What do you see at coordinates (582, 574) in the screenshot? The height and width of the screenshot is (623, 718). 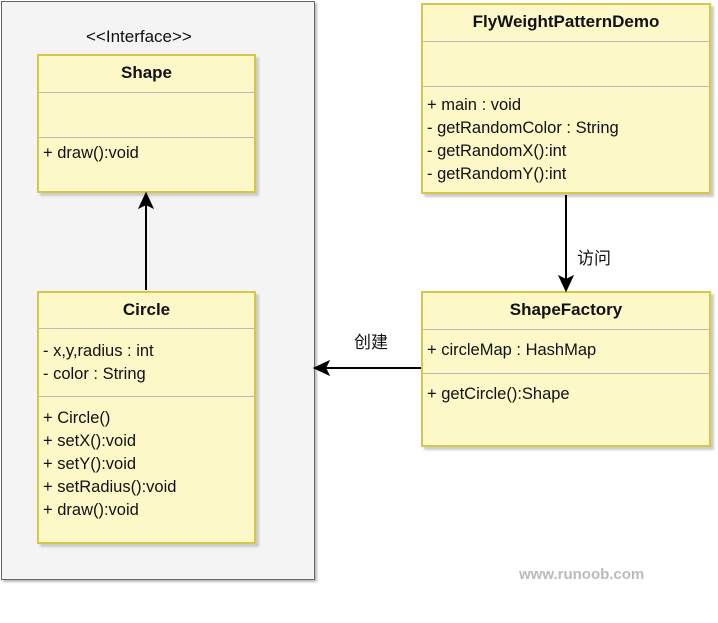 I see `watermark: www.runoob.com` at bounding box center [582, 574].